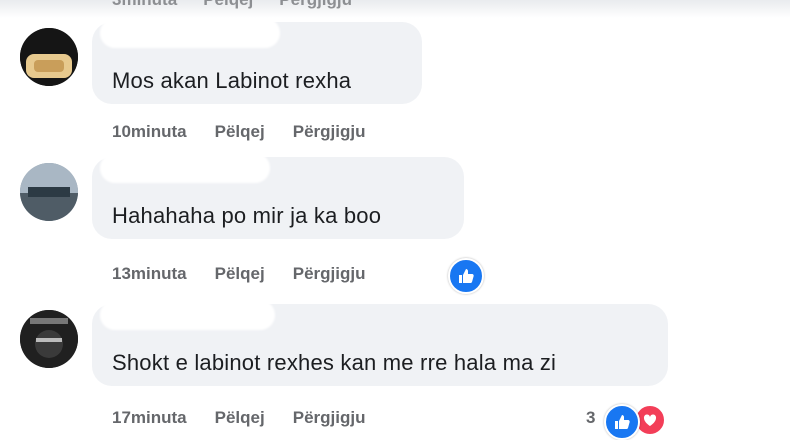  Describe the element at coordinates (228, 5) in the screenshot. I see `previous-like-link: Pëlqej` at that location.